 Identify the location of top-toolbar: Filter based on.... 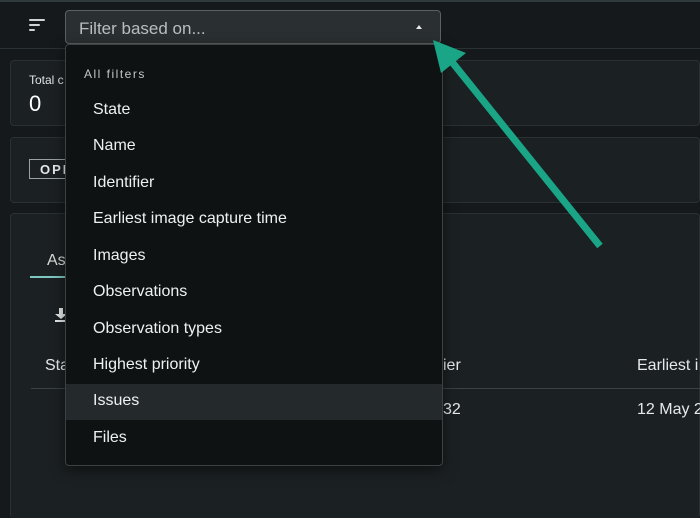
(350, 25).